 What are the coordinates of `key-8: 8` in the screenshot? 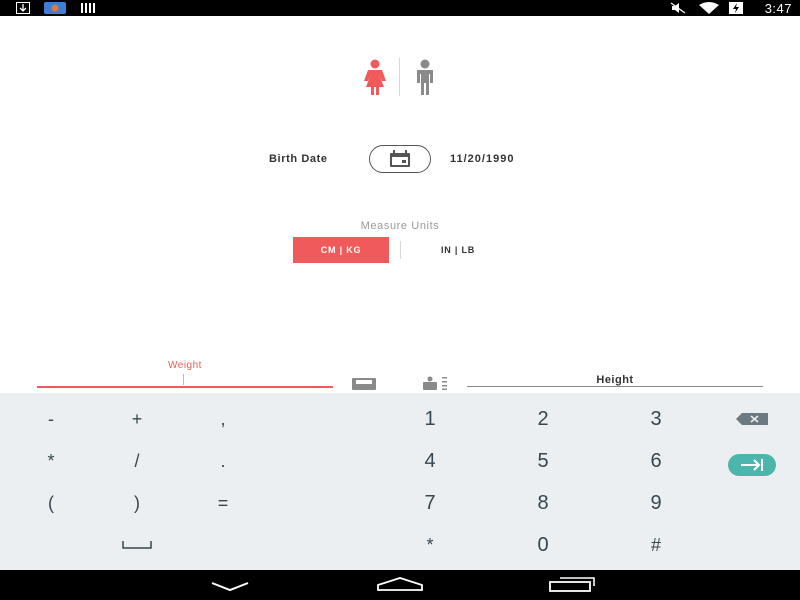 It's located at (543, 503).